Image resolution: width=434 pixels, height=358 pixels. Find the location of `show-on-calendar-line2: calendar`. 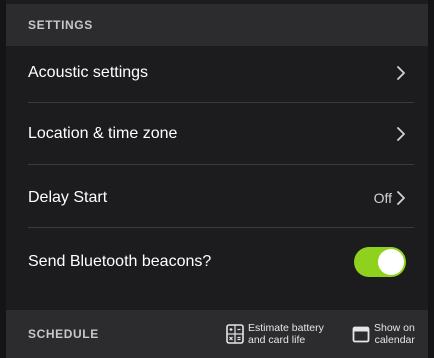

show-on-calendar-line2: calendar is located at coordinates (394, 340).